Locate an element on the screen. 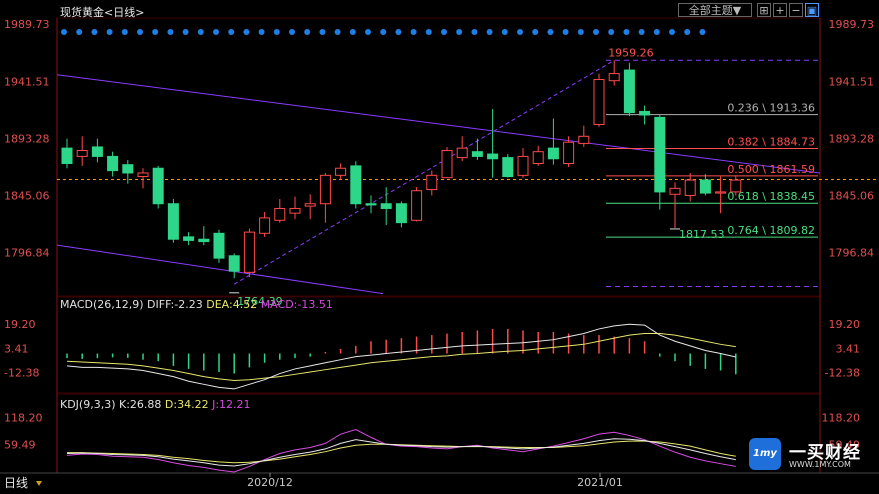  kdj-j: J:12.21 is located at coordinates (231, 404).